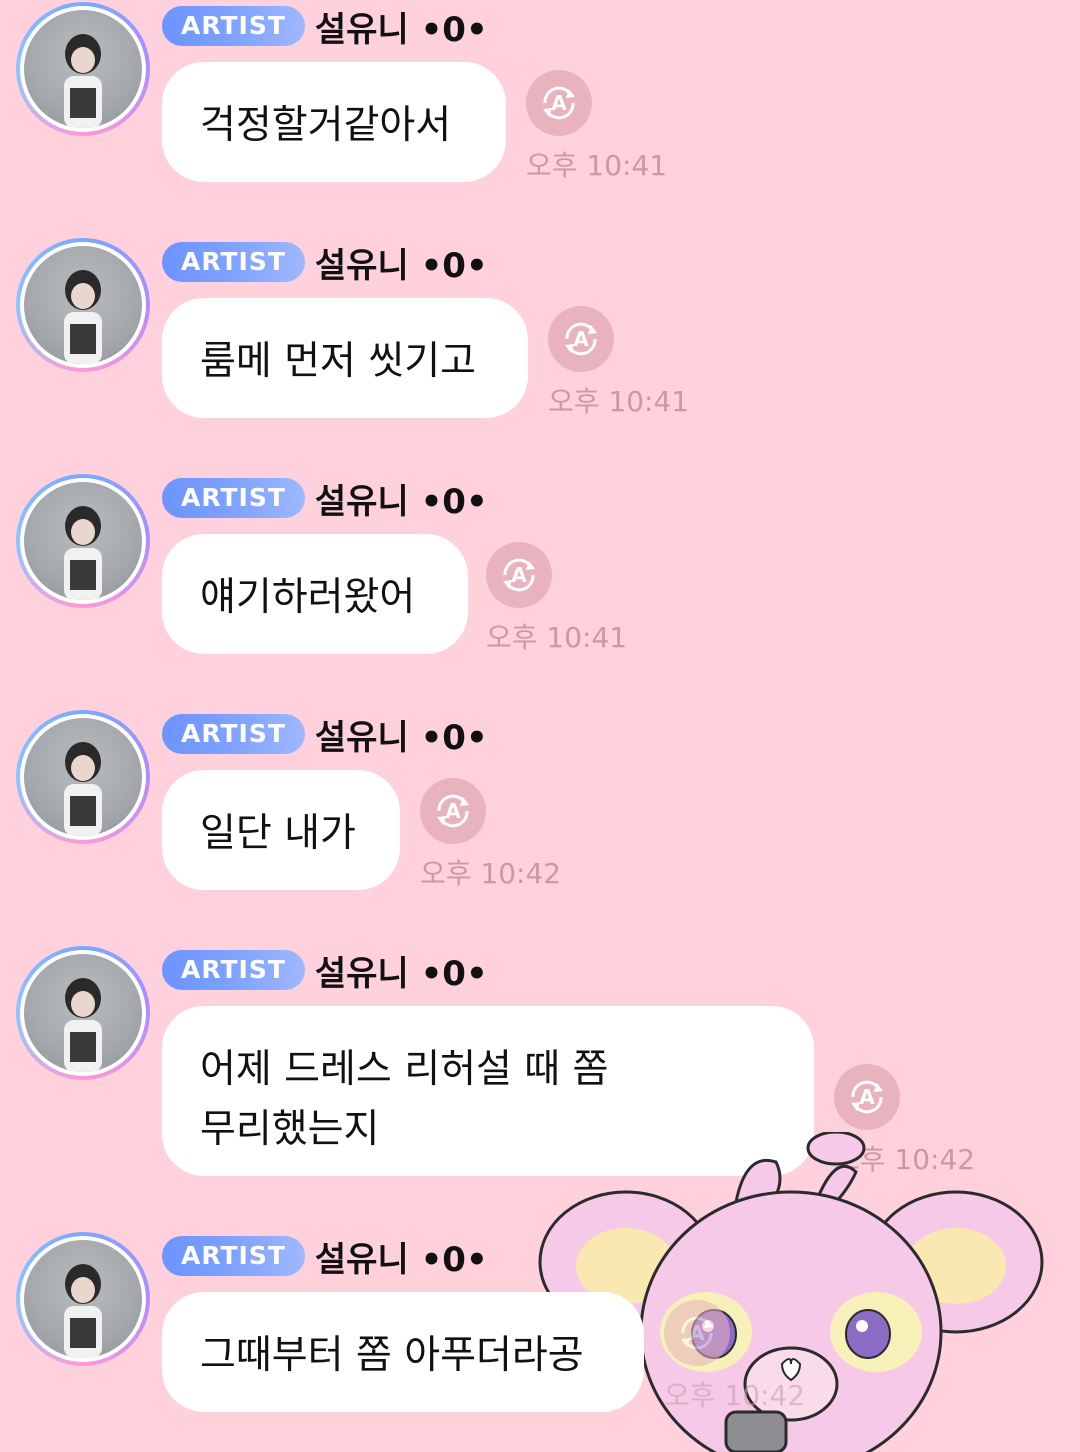 This screenshot has height=1452, width=1080. What do you see at coordinates (403, 1352) in the screenshot?
I see `message-bubble: 그때부터 쫌 아푸더라공` at bounding box center [403, 1352].